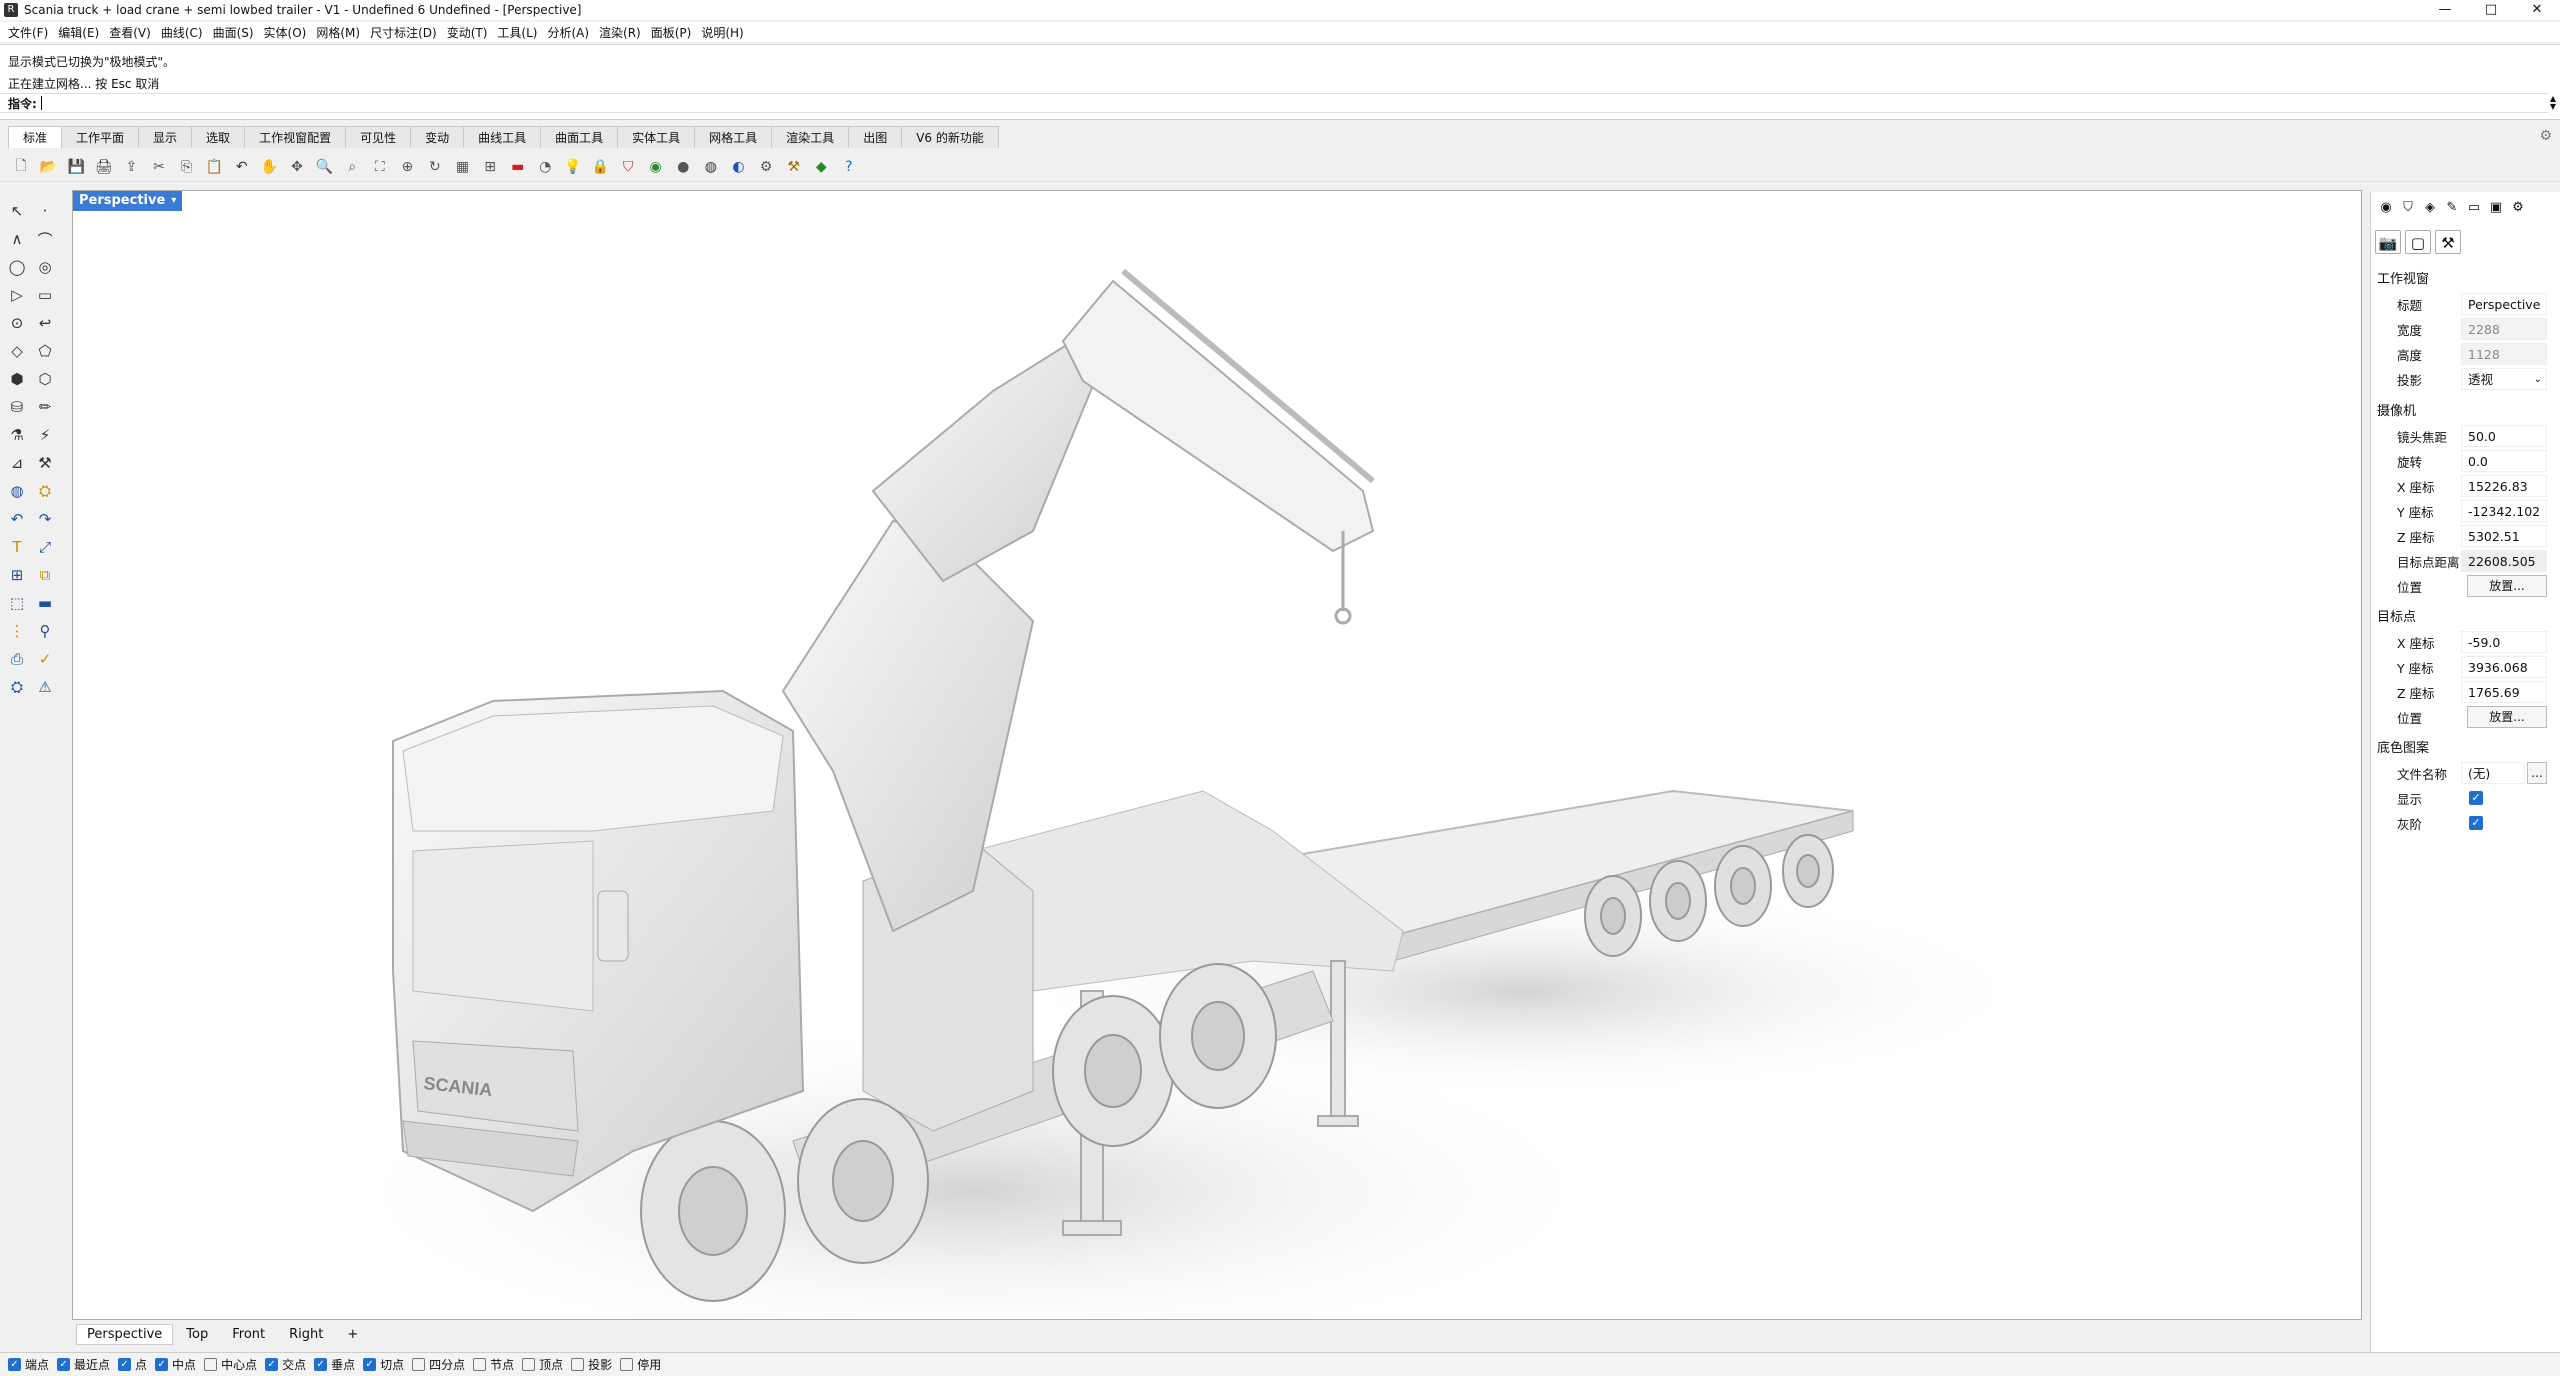 This screenshot has height=1376, width=2560. What do you see at coordinates (197, 1334) in the screenshot?
I see `viewport-tab-top: Top` at bounding box center [197, 1334].